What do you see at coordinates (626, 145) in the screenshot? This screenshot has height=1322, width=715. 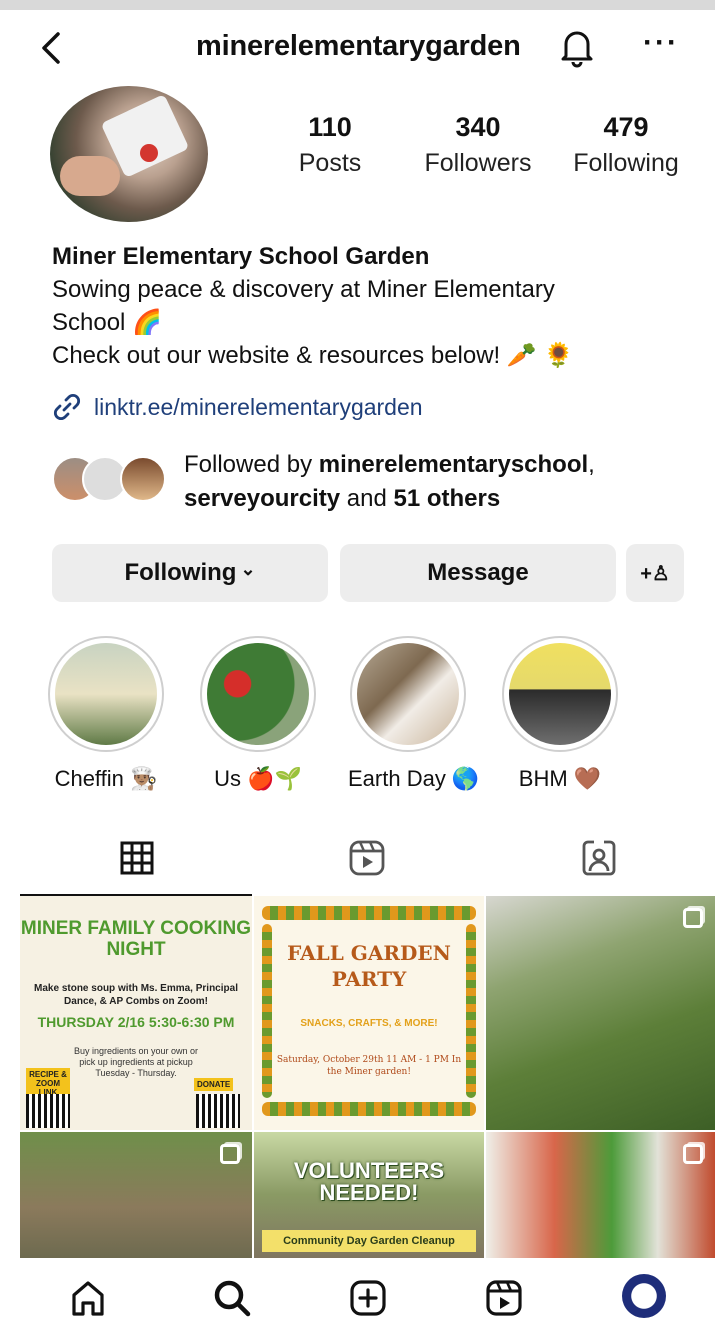 I see `stat-following: 479 Following` at bounding box center [626, 145].